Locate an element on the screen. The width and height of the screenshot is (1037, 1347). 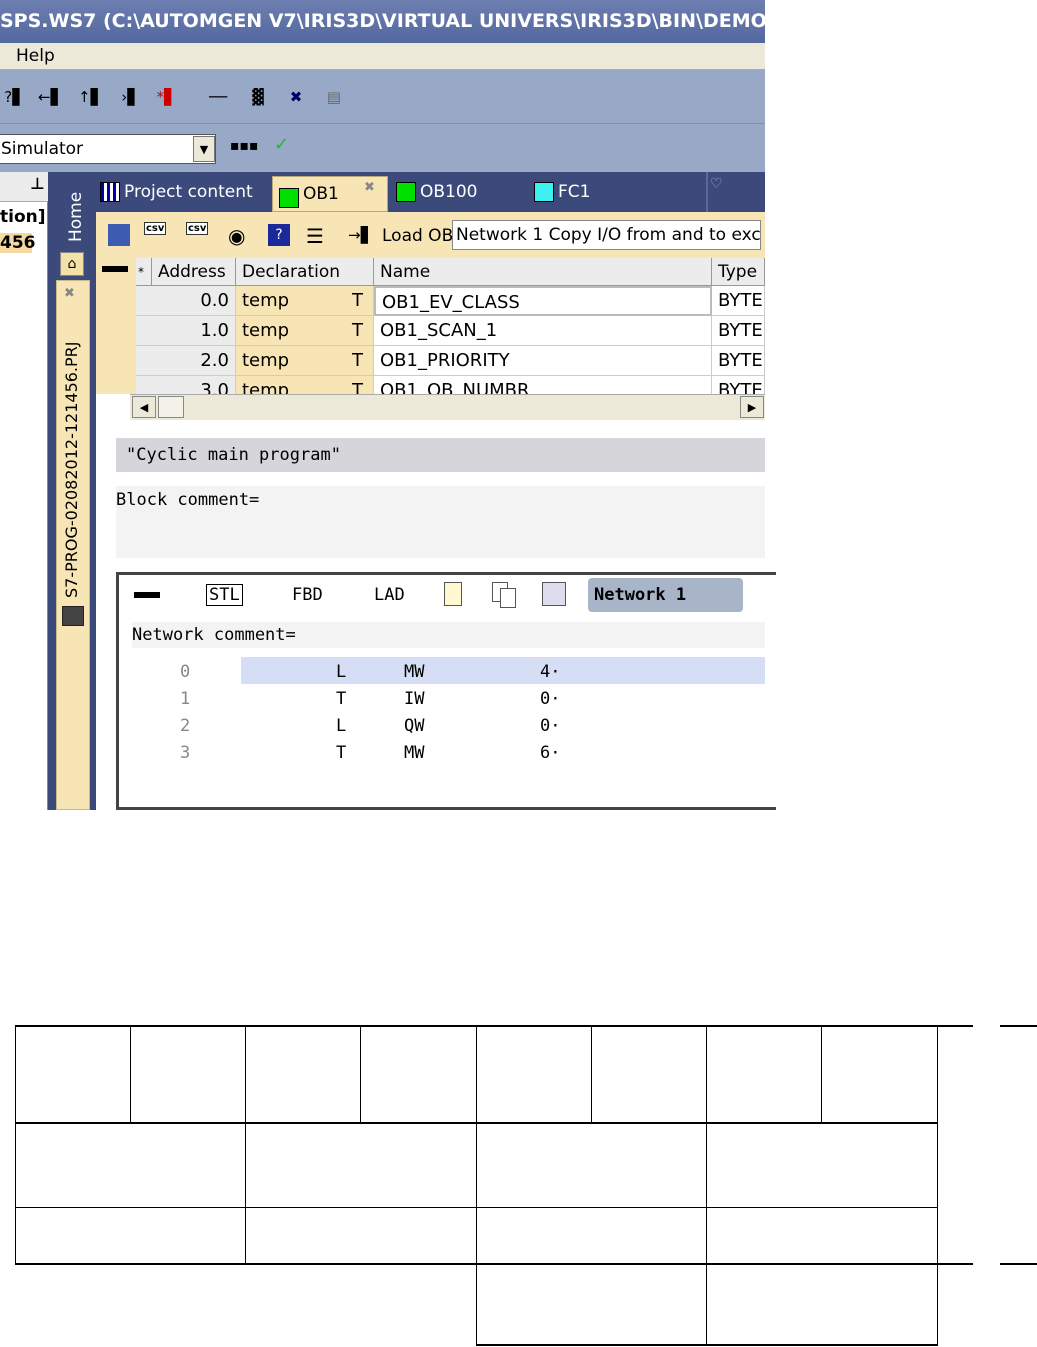
load-ob-icon: →▋ is located at coordinates (360, 235).